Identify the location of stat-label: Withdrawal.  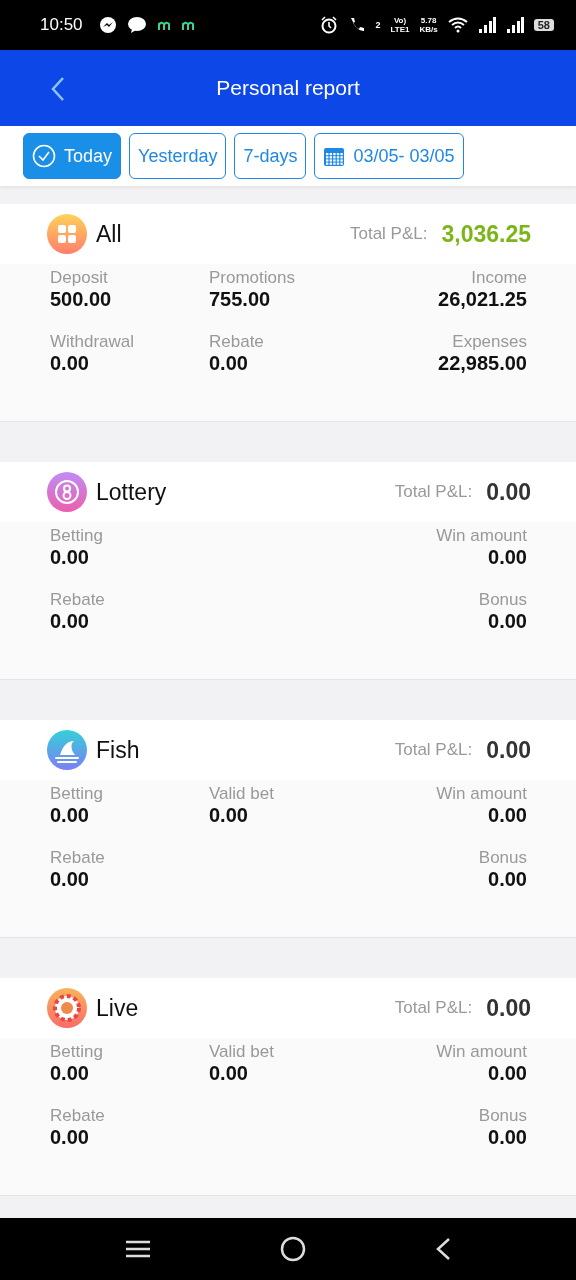
(92, 342).